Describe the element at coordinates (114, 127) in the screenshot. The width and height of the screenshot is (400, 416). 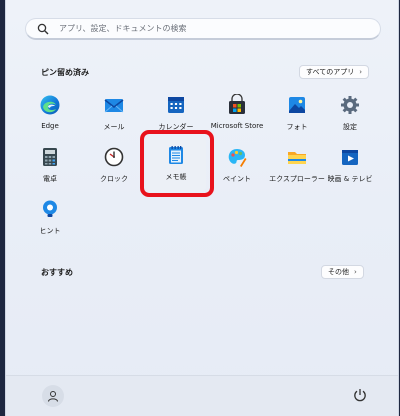
I see `app-label: メール` at that location.